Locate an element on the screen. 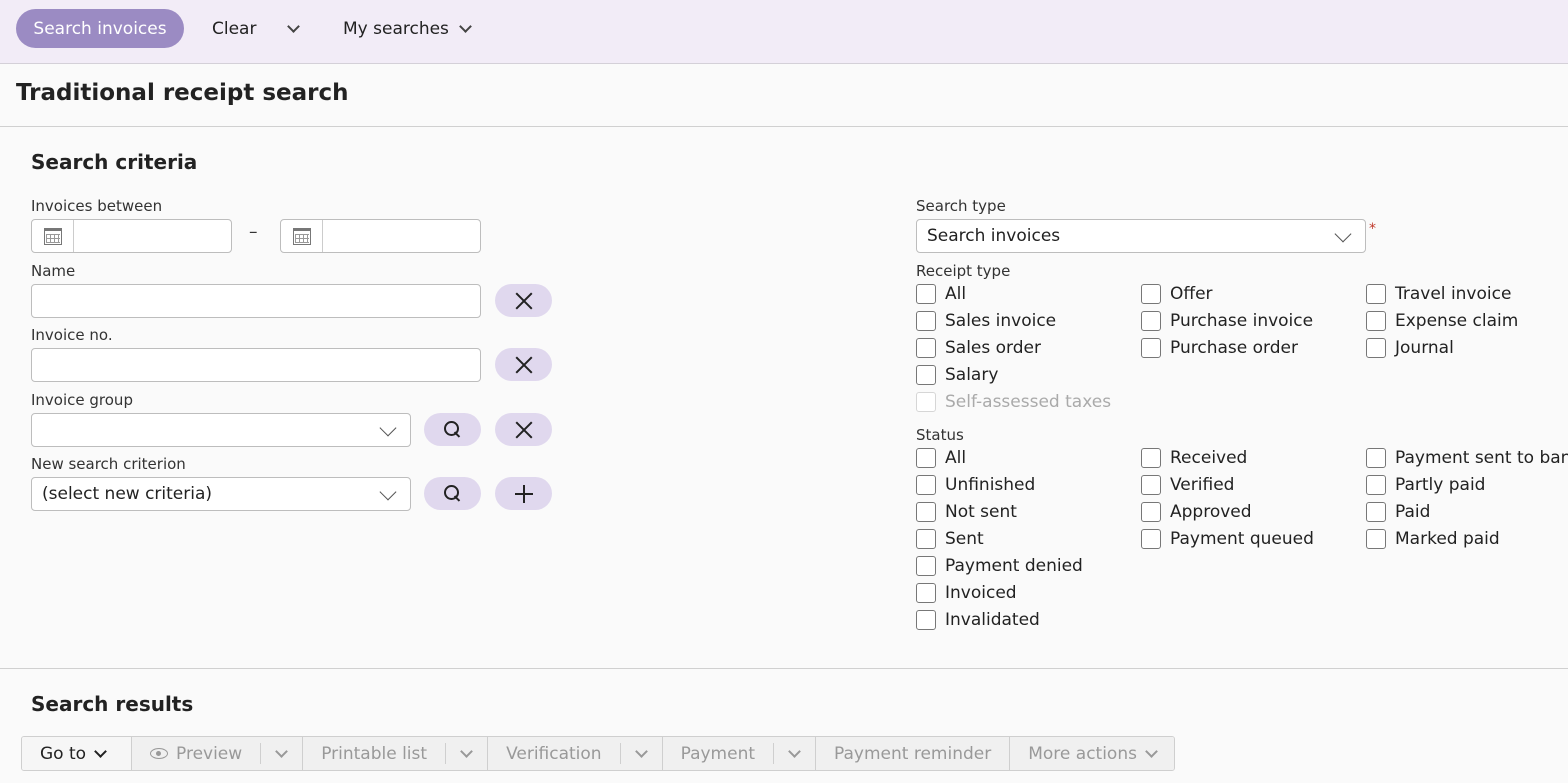 The image size is (1568, 783). preview-label: Preview is located at coordinates (209, 753).